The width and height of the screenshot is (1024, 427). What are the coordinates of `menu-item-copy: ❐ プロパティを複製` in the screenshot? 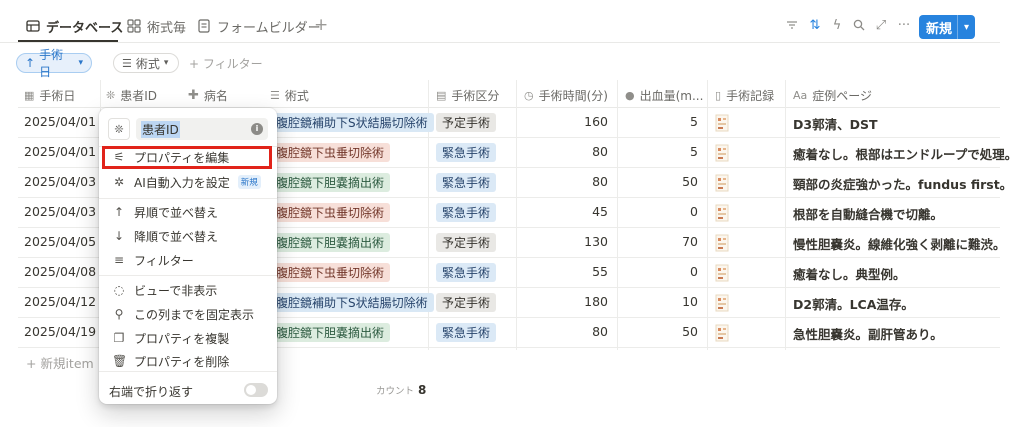 It's located at (188, 338).